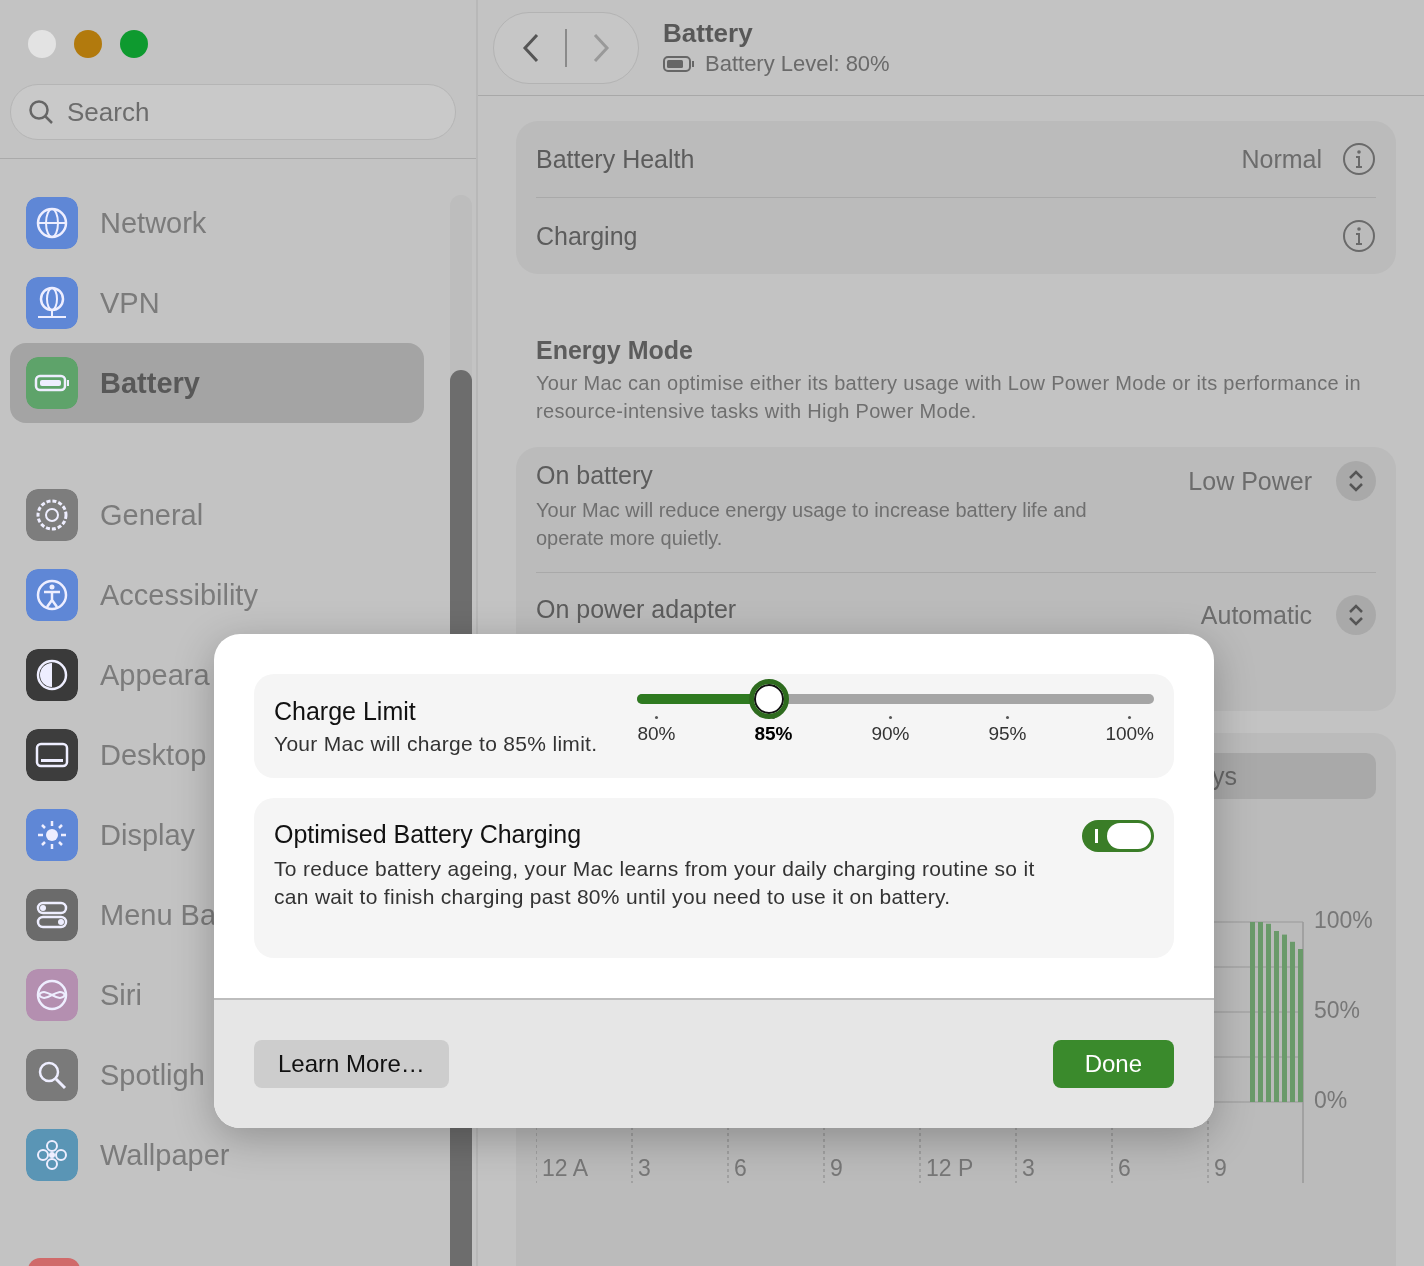  What do you see at coordinates (797, 64) in the screenshot?
I see `battery-level: Battery Level: 80%` at bounding box center [797, 64].